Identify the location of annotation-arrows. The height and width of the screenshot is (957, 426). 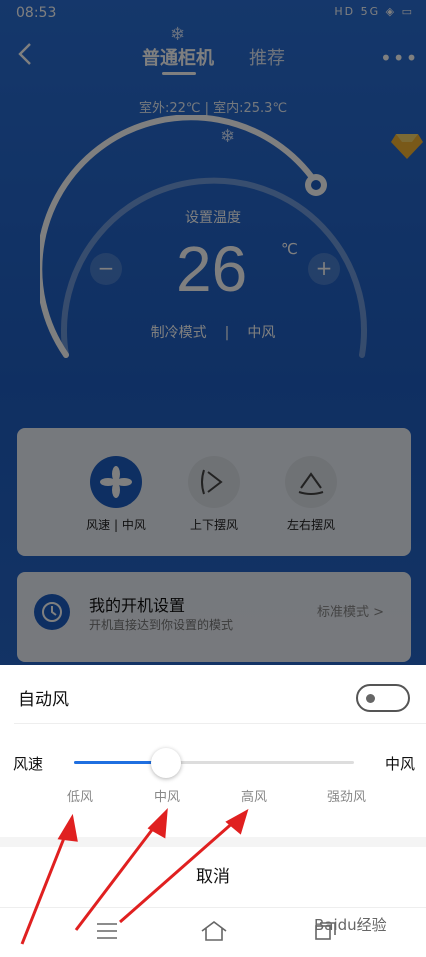
(134, 876).